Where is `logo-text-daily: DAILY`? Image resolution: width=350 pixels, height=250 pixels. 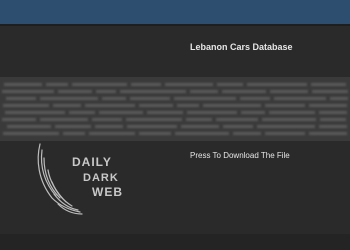
logo-text-daily: DAILY is located at coordinates (92, 162).